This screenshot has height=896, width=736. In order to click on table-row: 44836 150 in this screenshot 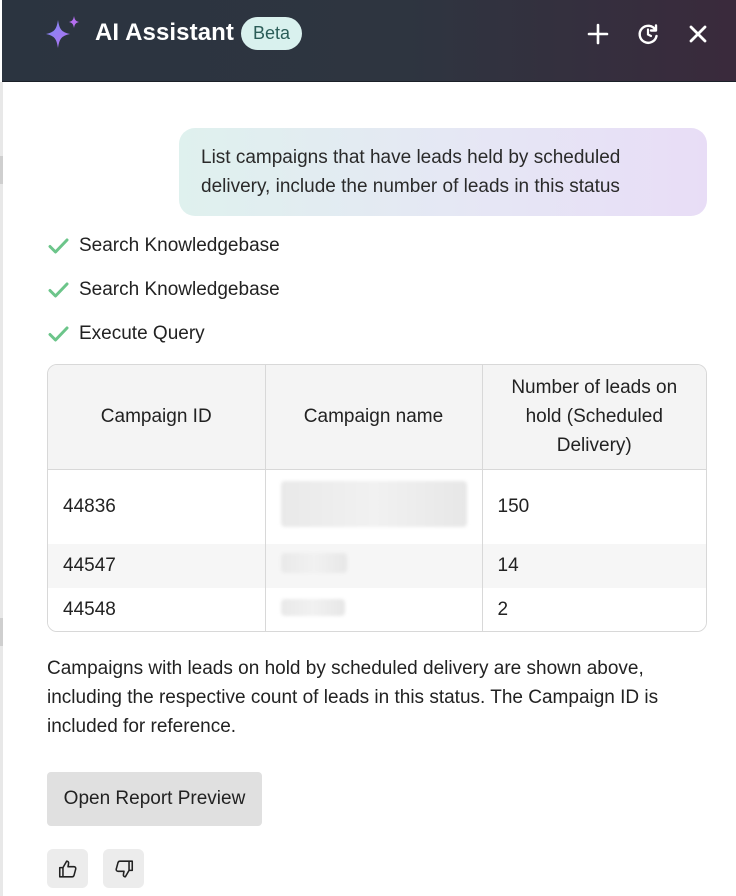, I will do `click(377, 506)`.